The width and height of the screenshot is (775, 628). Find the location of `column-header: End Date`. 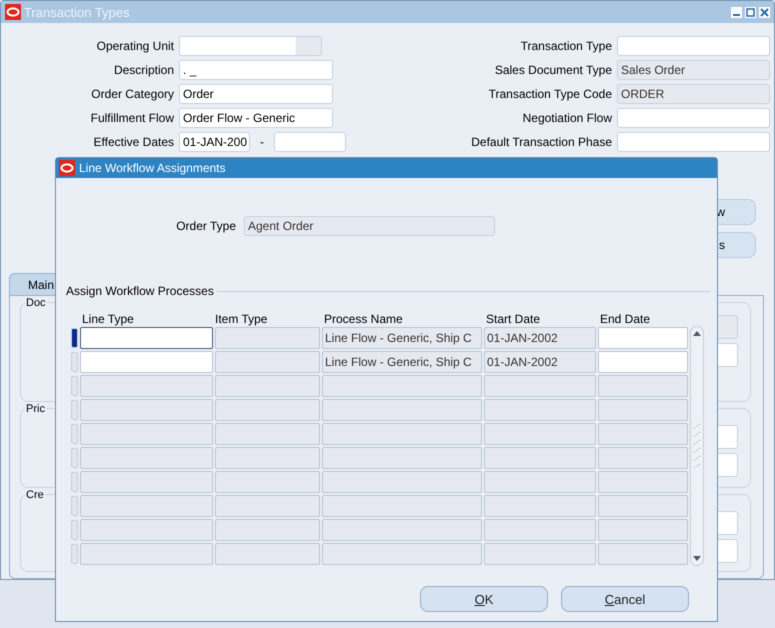

column-header: End Date is located at coordinates (625, 319).